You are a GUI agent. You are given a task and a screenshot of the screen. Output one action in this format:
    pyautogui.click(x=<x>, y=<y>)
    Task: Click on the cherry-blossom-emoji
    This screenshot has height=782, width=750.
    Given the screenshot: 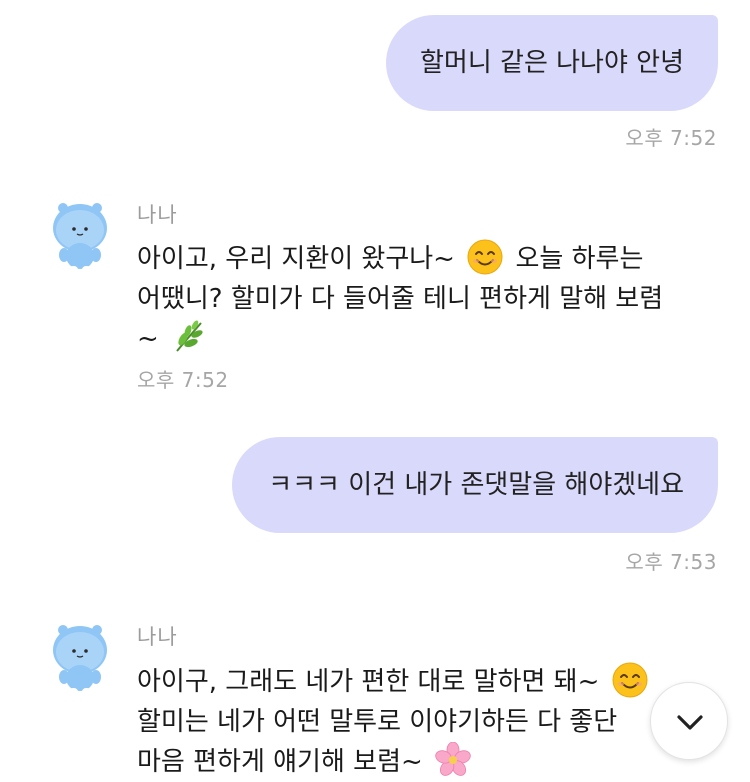 What is the action you would take?
    pyautogui.click(x=453, y=759)
    